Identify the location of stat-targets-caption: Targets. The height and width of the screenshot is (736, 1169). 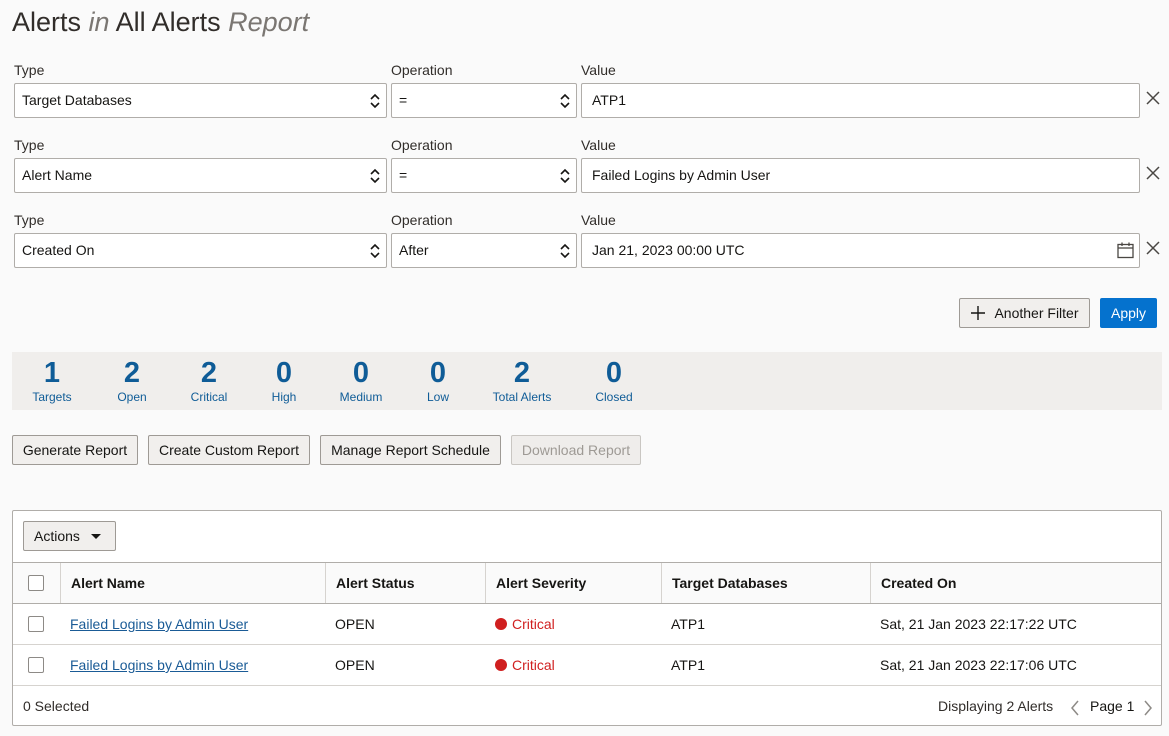
(52, 397).